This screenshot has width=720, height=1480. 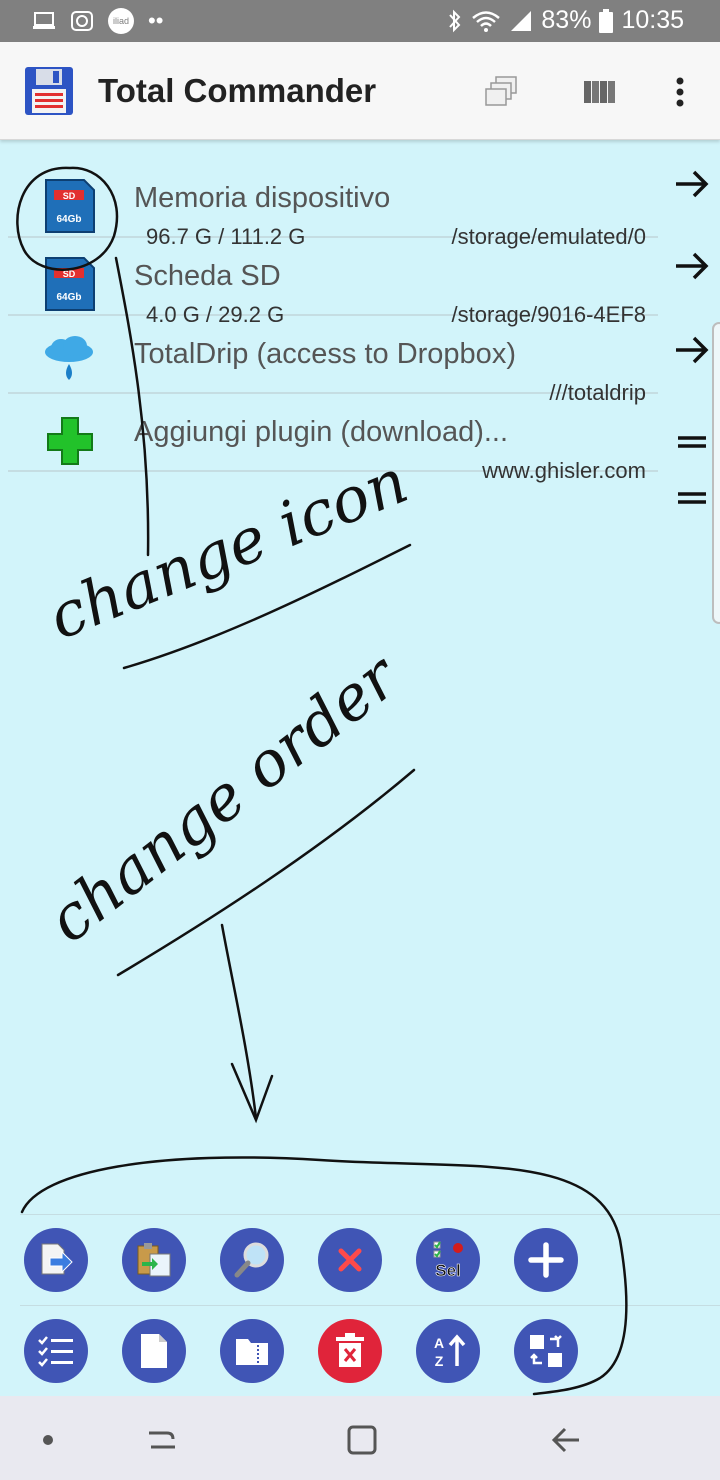 I want to click on file-icon, so click(x=154, y=1351).